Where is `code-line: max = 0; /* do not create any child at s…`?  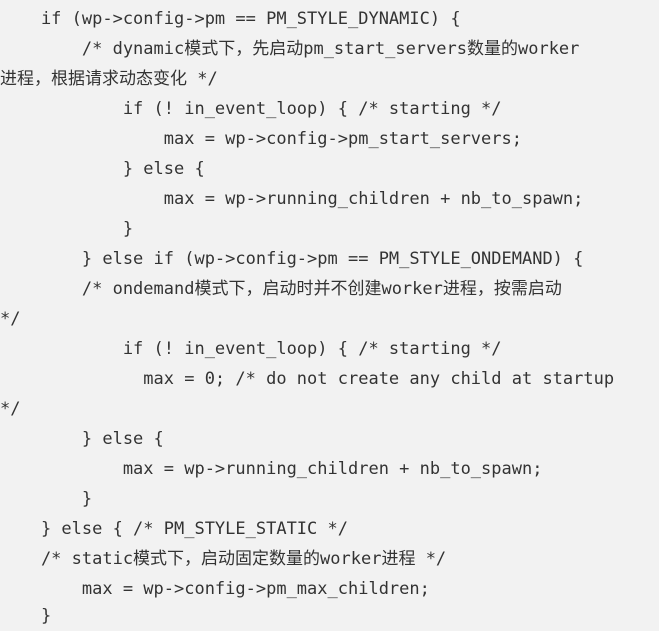
code-line: max = 0; /* do not create any child at s… is located at coordinates (307, 379).